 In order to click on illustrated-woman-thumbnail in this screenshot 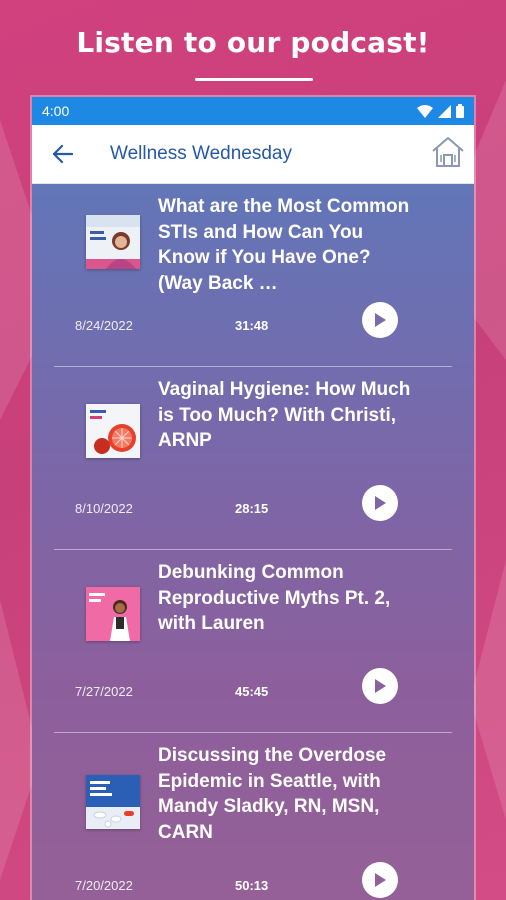, I will do `click(113, 614)`.